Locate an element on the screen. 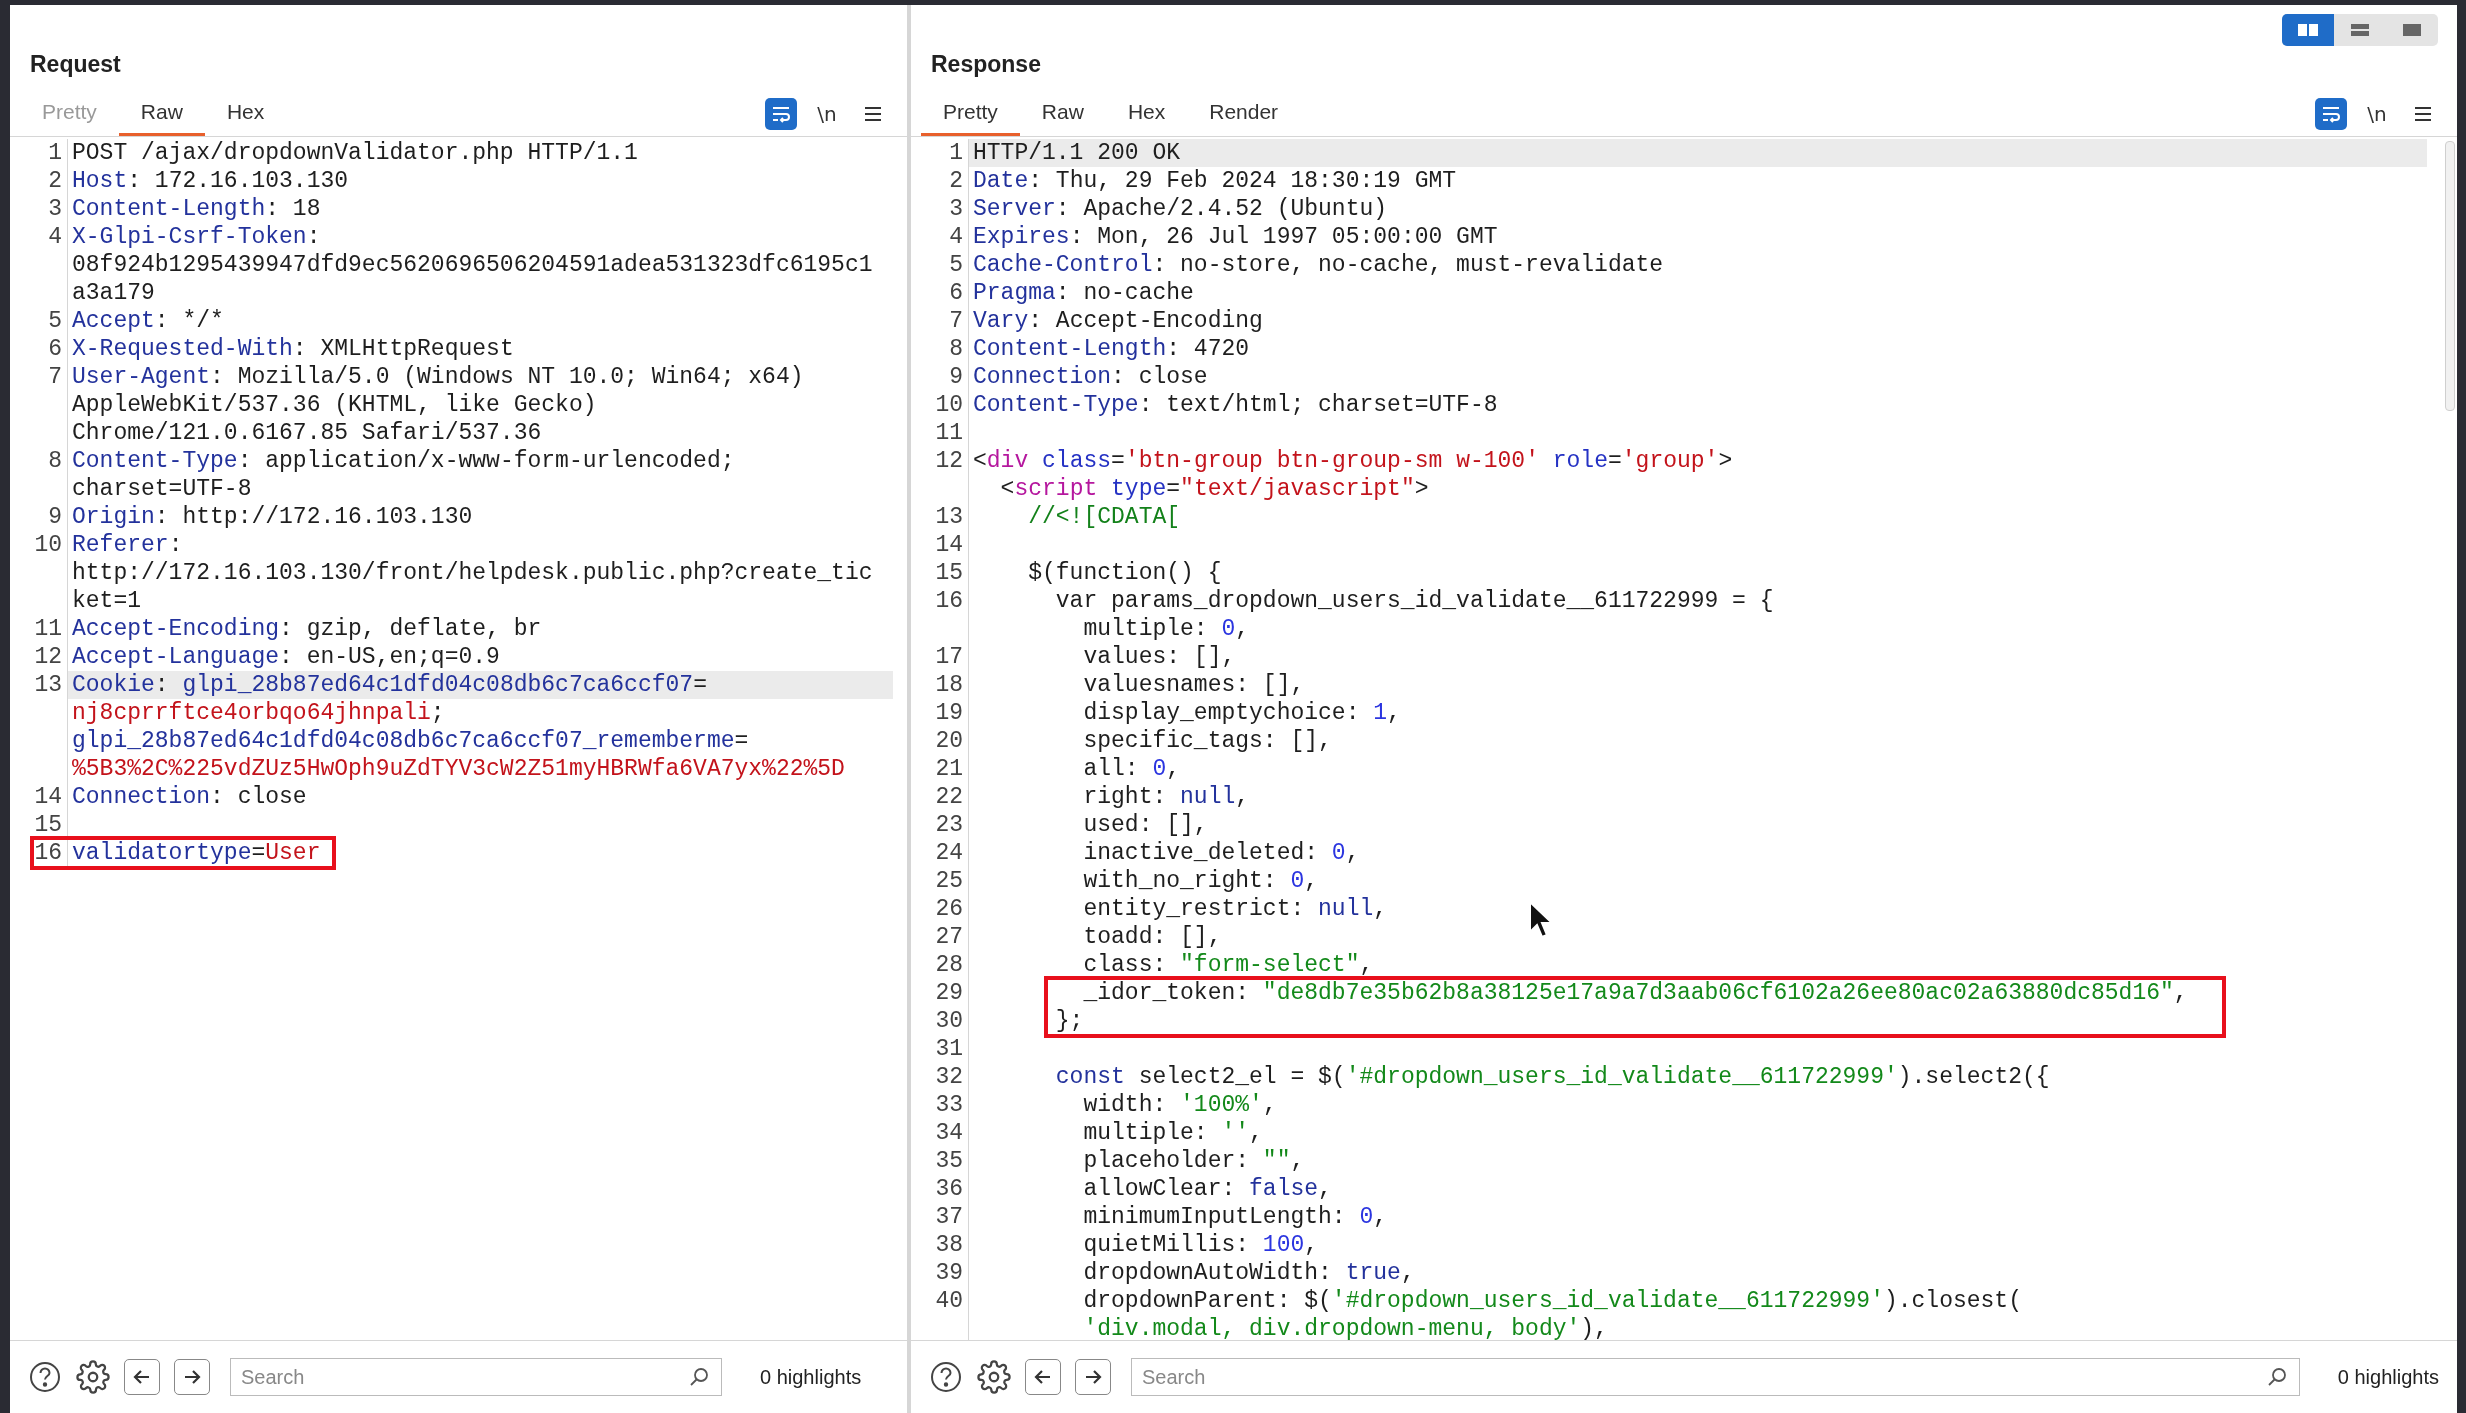 This screenshot has height=1413, width=2466. code-line: $(function() { is located at coordinates (1124, 573).